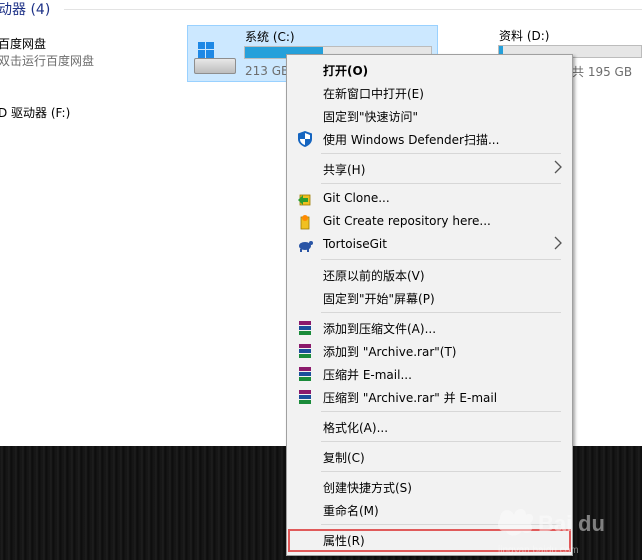 This screenshot has width=642, height=560. Describe the element at coordinates (270, 37) in the screenshot. I see `drive-c-label: 系统 (C:)` at that location.